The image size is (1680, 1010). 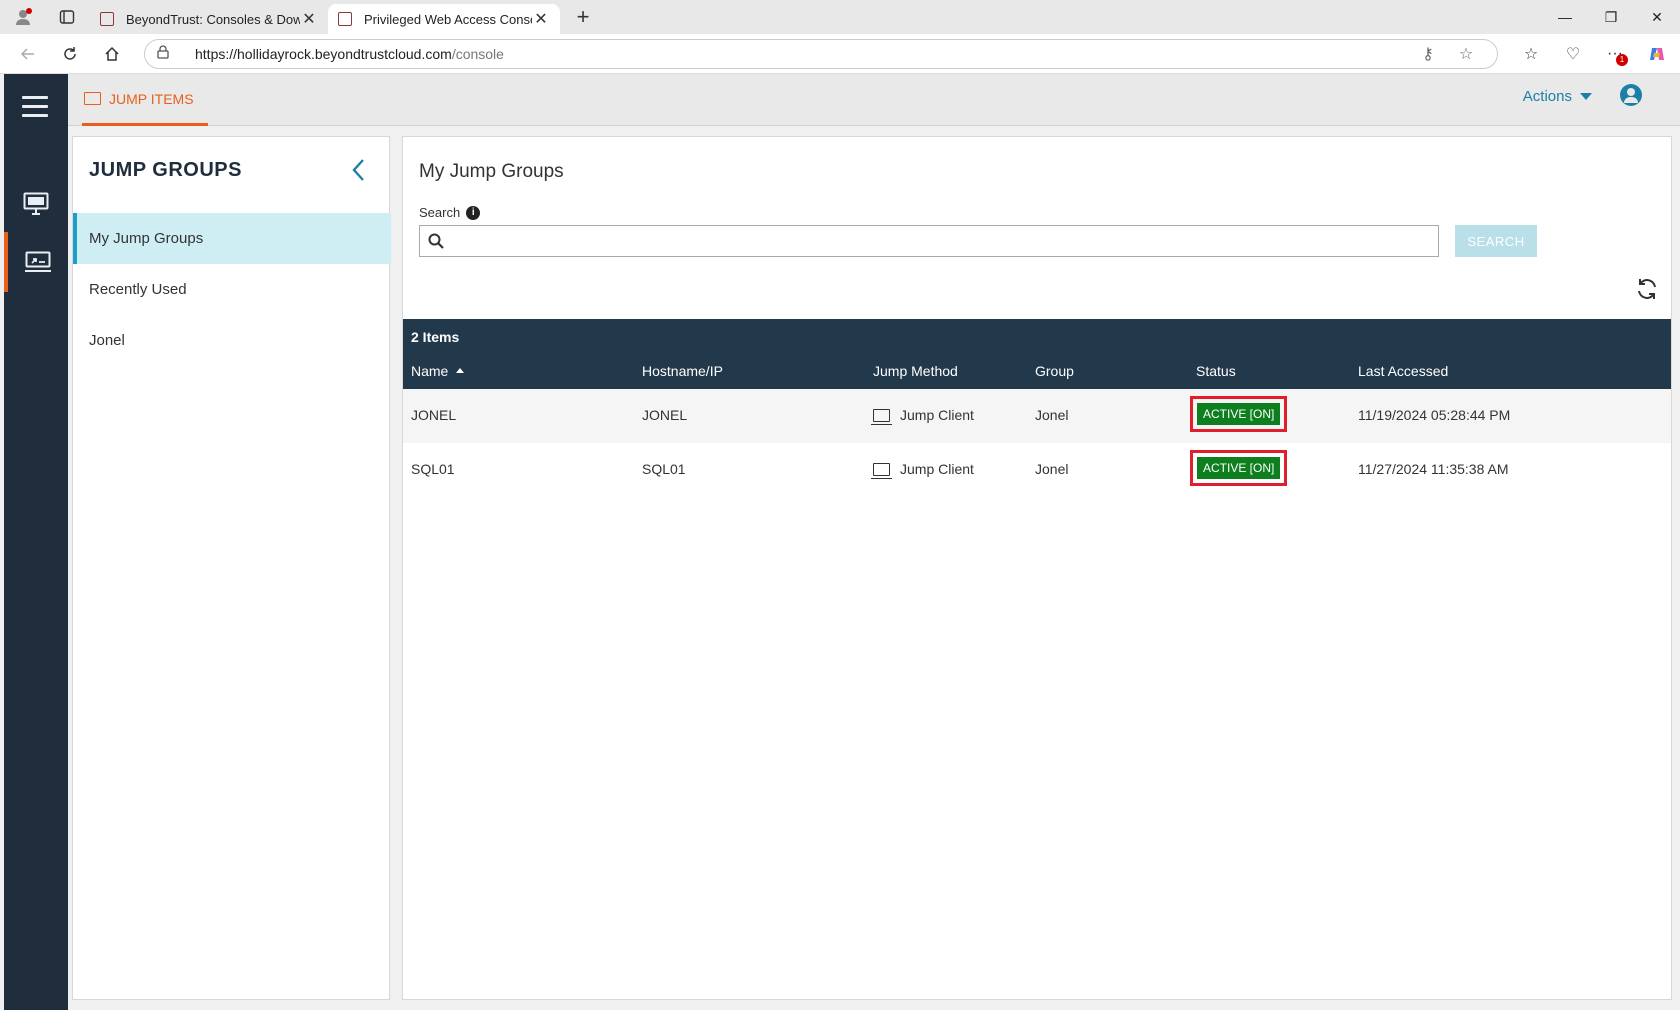 What do you see at coordinates (28, 54) in the screenshot?
I see `back-button` at bounding box center [28, 54].